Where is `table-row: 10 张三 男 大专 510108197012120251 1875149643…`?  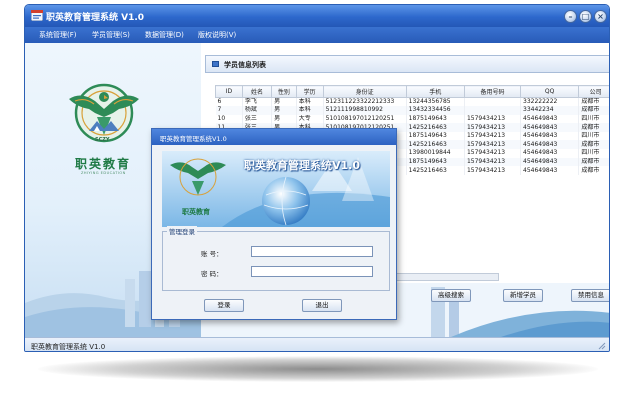
table-row: 10 张三 男 大专 510108197012120251 1875149643… is located at coordinates (412, 119).